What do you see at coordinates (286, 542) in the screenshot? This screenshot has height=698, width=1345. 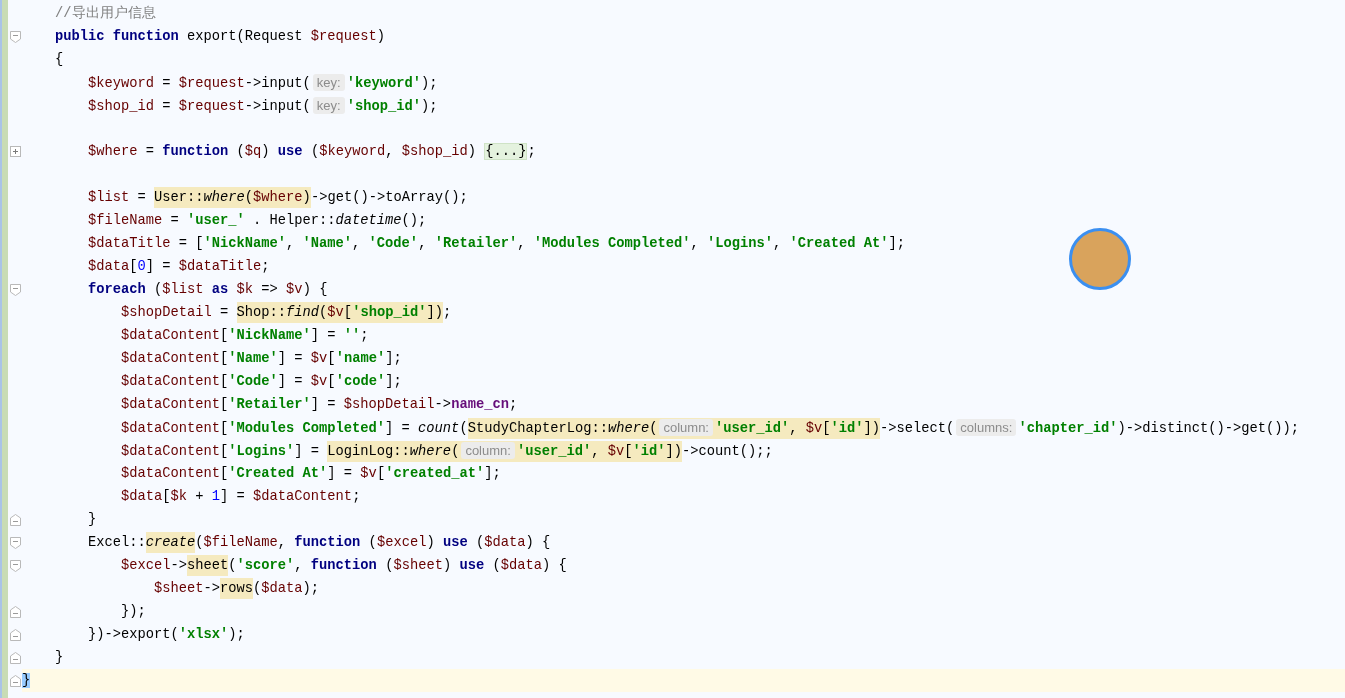 I see `code-line: Excel::create($fileName, function ($excel) use ($data) {` at bounding box center [286, 542].